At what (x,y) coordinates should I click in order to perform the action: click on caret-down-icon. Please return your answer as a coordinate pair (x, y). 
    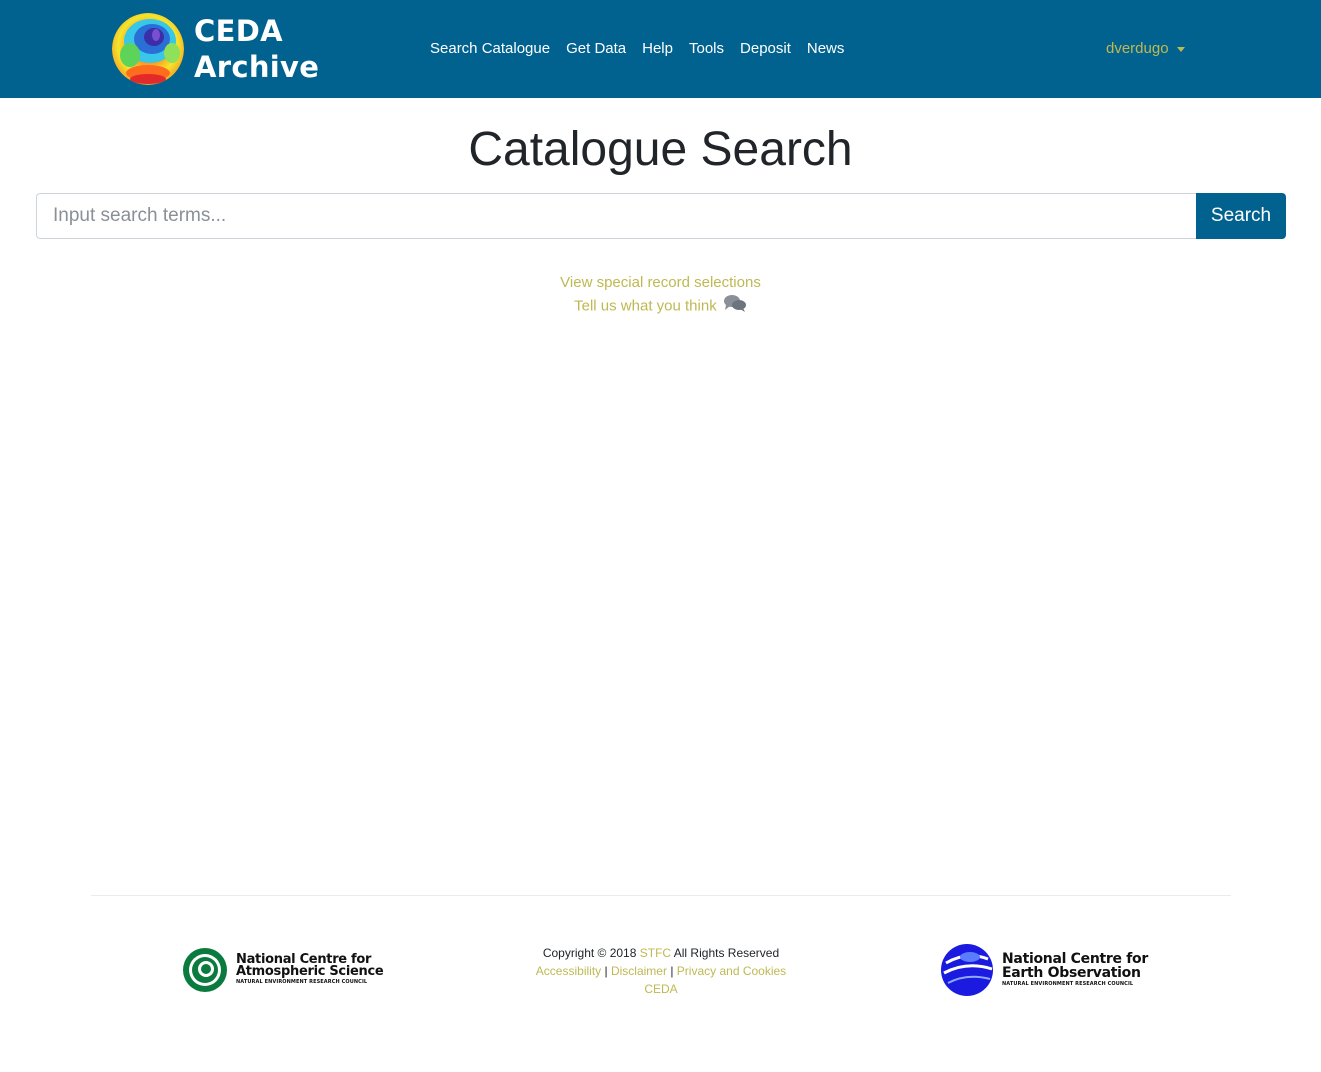
    Looking at the image, I should click on (1180, 49).